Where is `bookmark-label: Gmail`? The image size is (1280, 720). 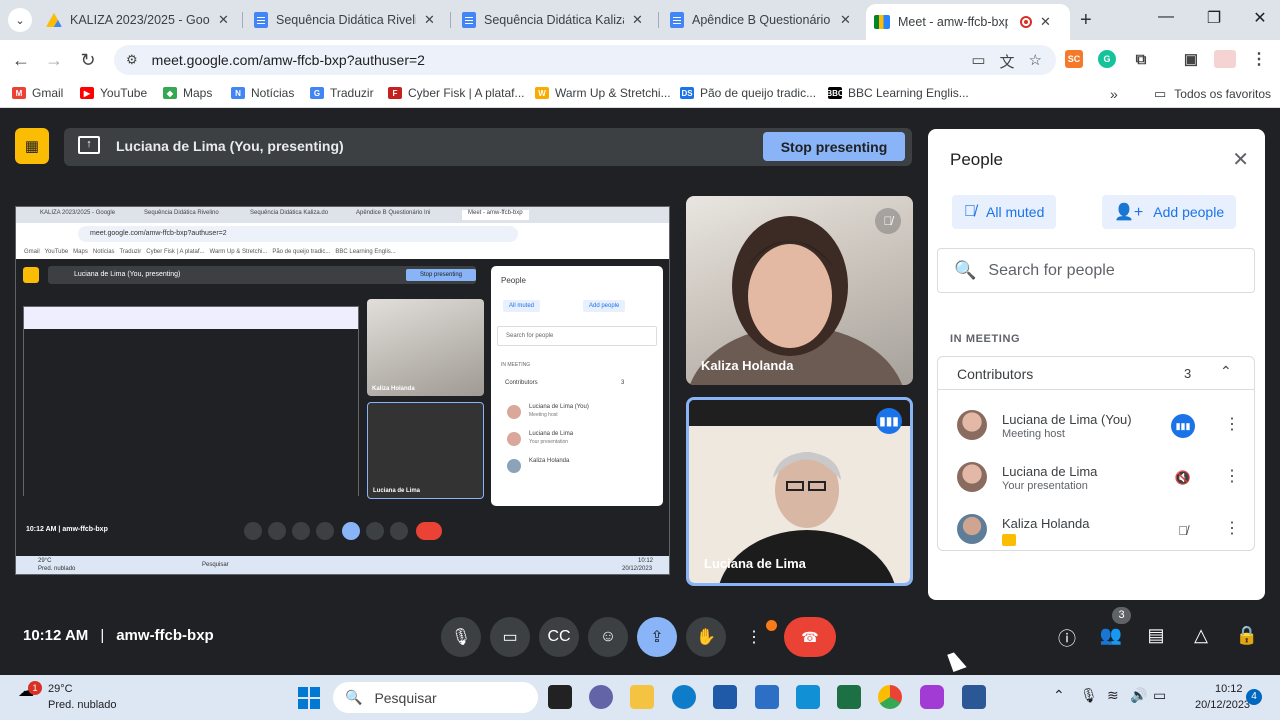 bookmark-label: Gmail is located at coordinates (48, 93).